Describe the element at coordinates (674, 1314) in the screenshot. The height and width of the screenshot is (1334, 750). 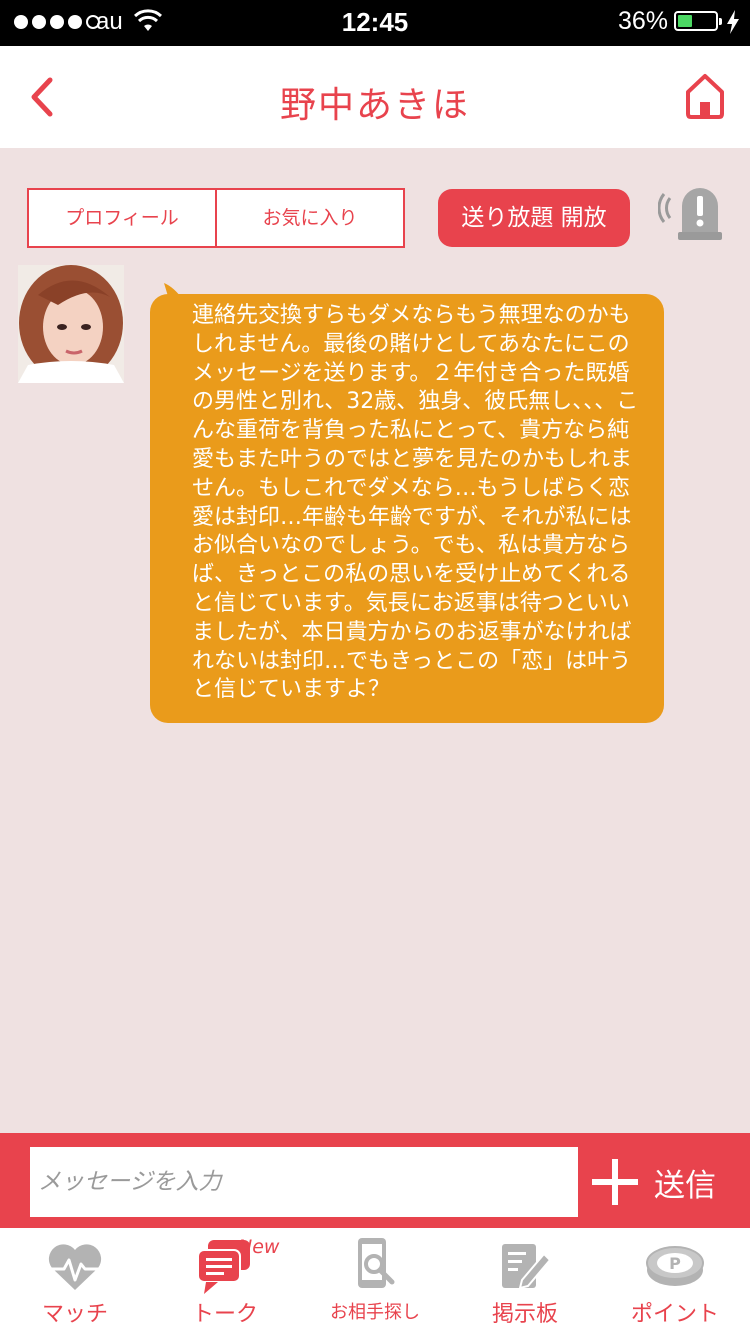
I see `tab-point-label: ポイント` at that location.